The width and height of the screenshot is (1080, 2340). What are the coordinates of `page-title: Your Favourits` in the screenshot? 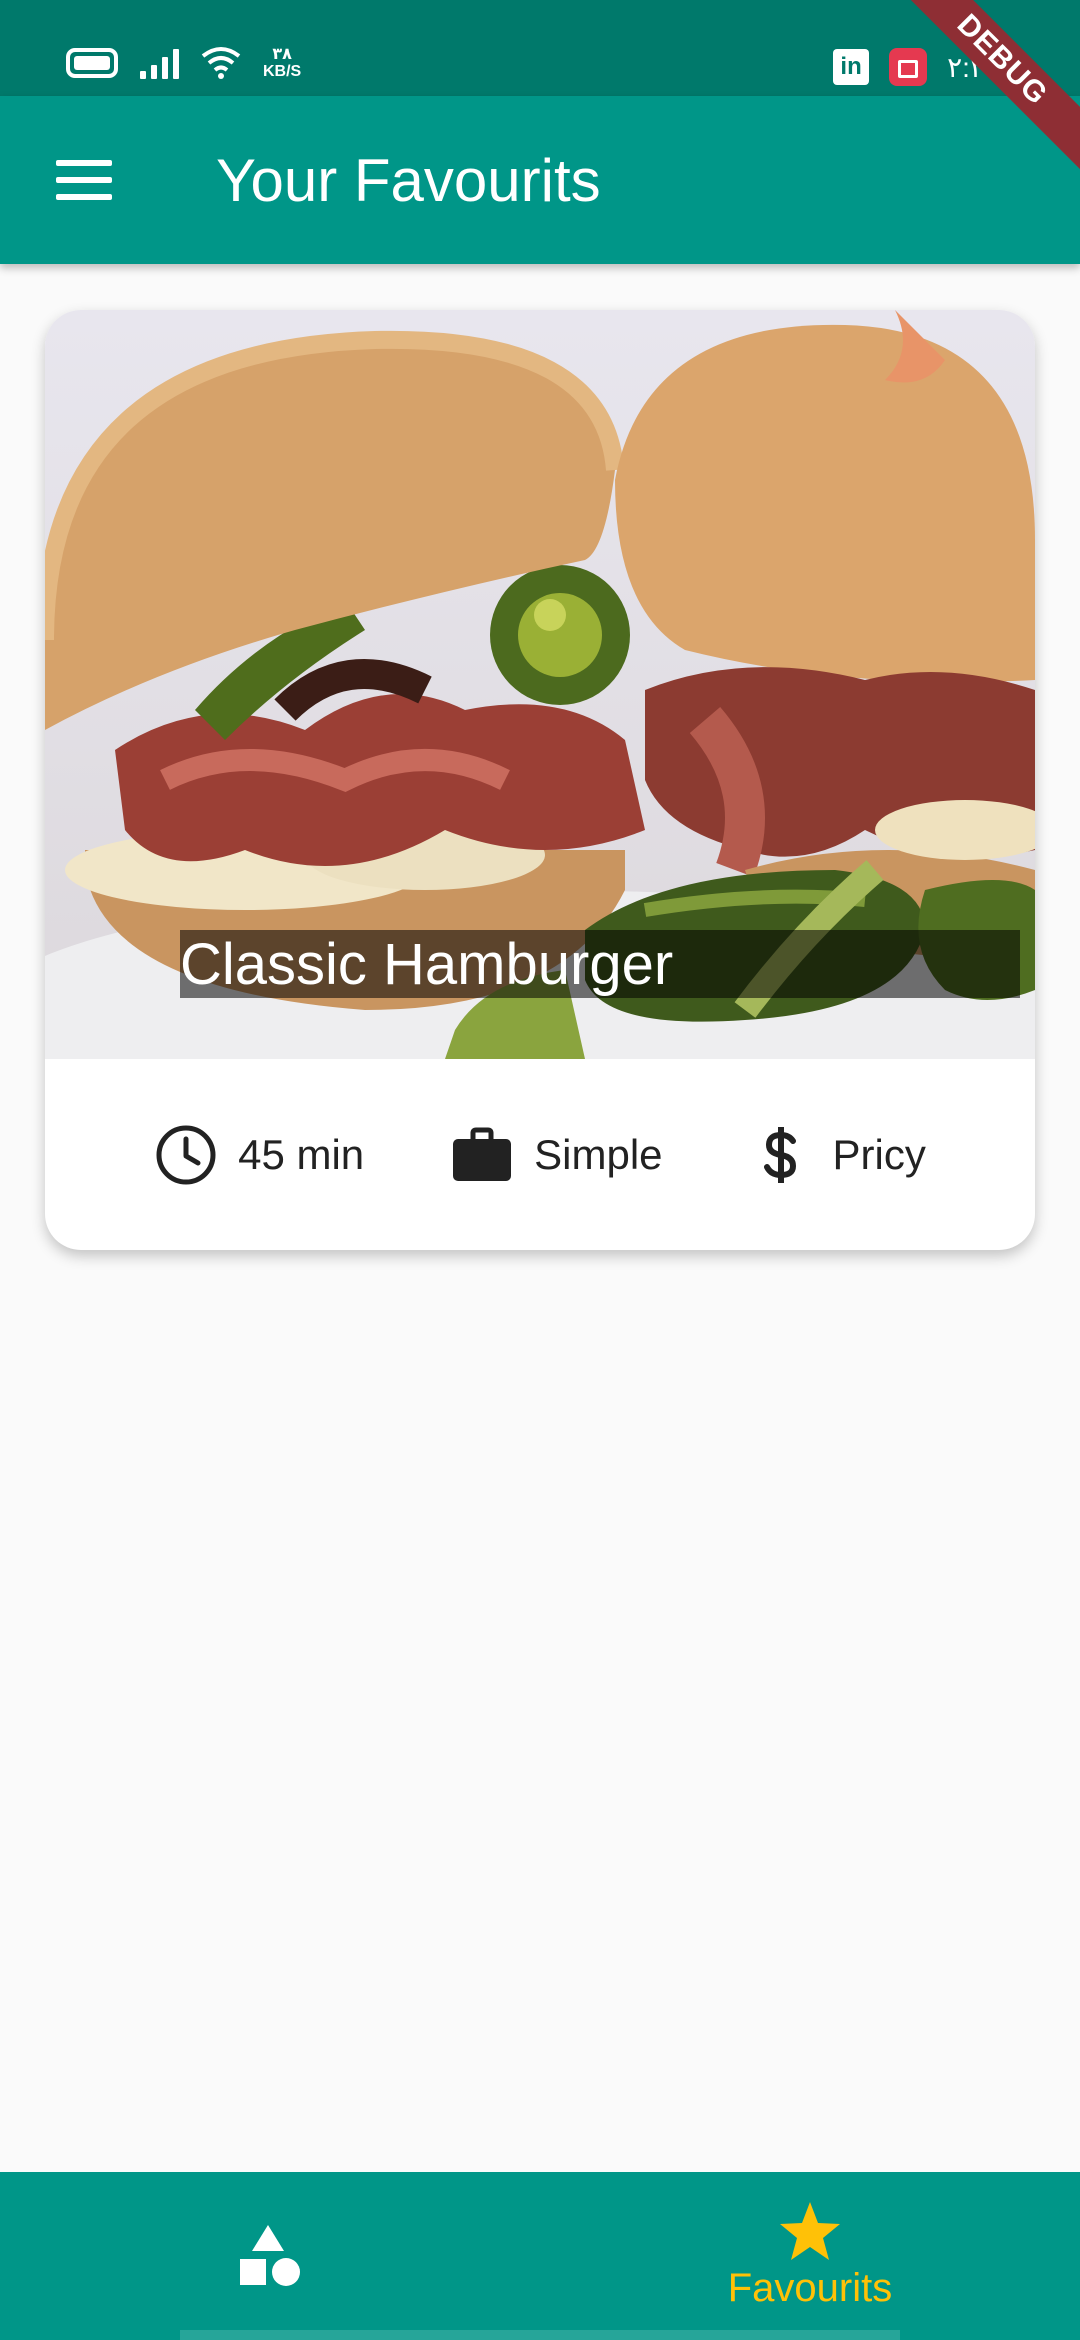 It's located at (408, 180).